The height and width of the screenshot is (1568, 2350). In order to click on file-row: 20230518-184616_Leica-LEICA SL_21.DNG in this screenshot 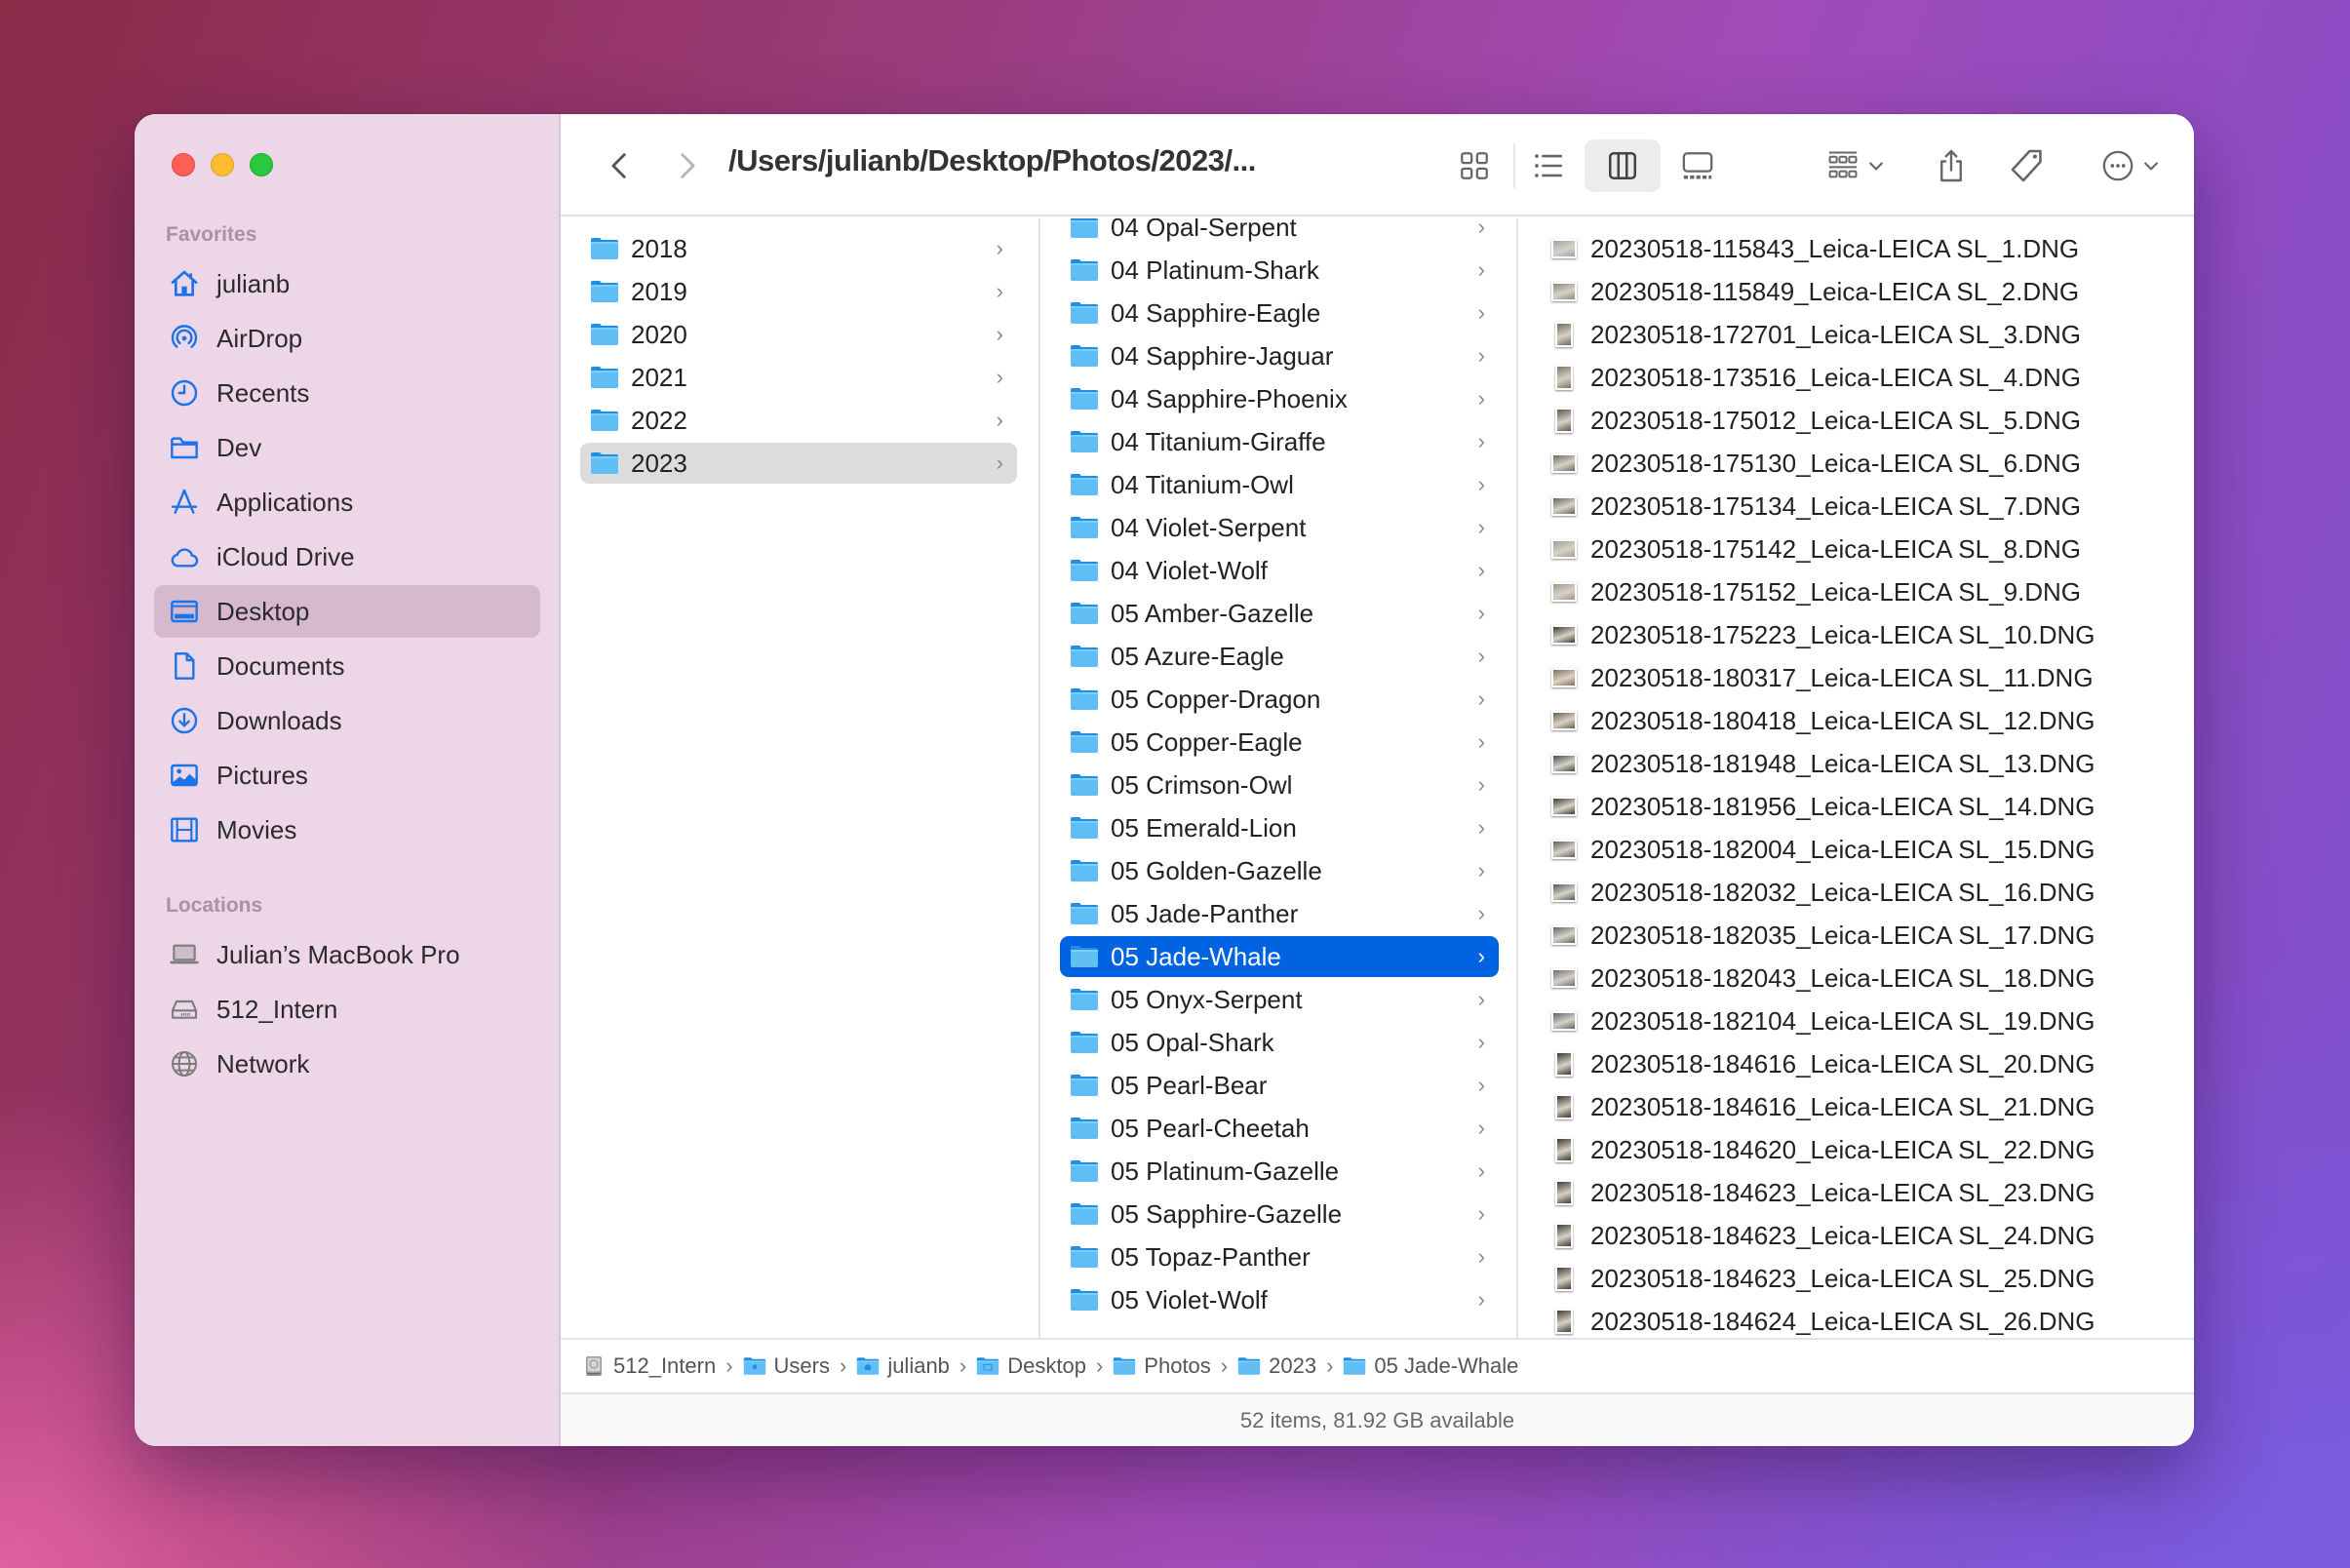, I will do `click(1859, 1106)`.